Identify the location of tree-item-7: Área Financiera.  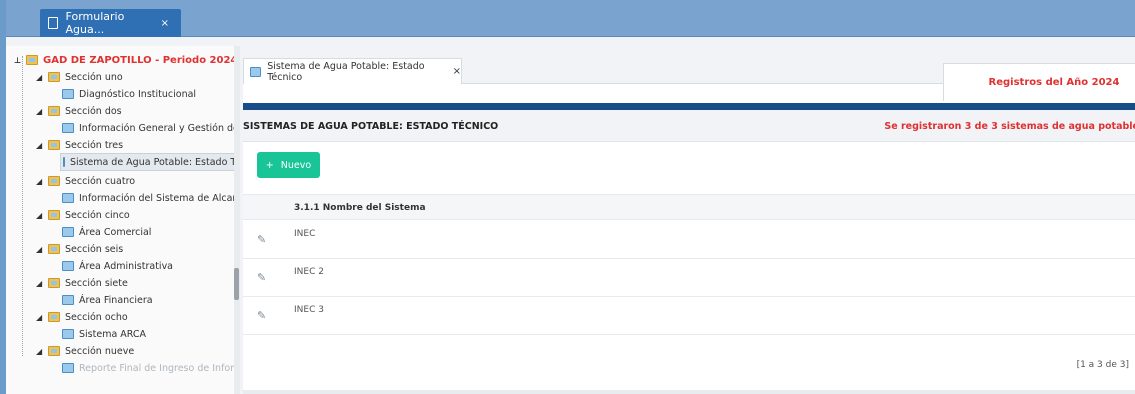
(107, 300).